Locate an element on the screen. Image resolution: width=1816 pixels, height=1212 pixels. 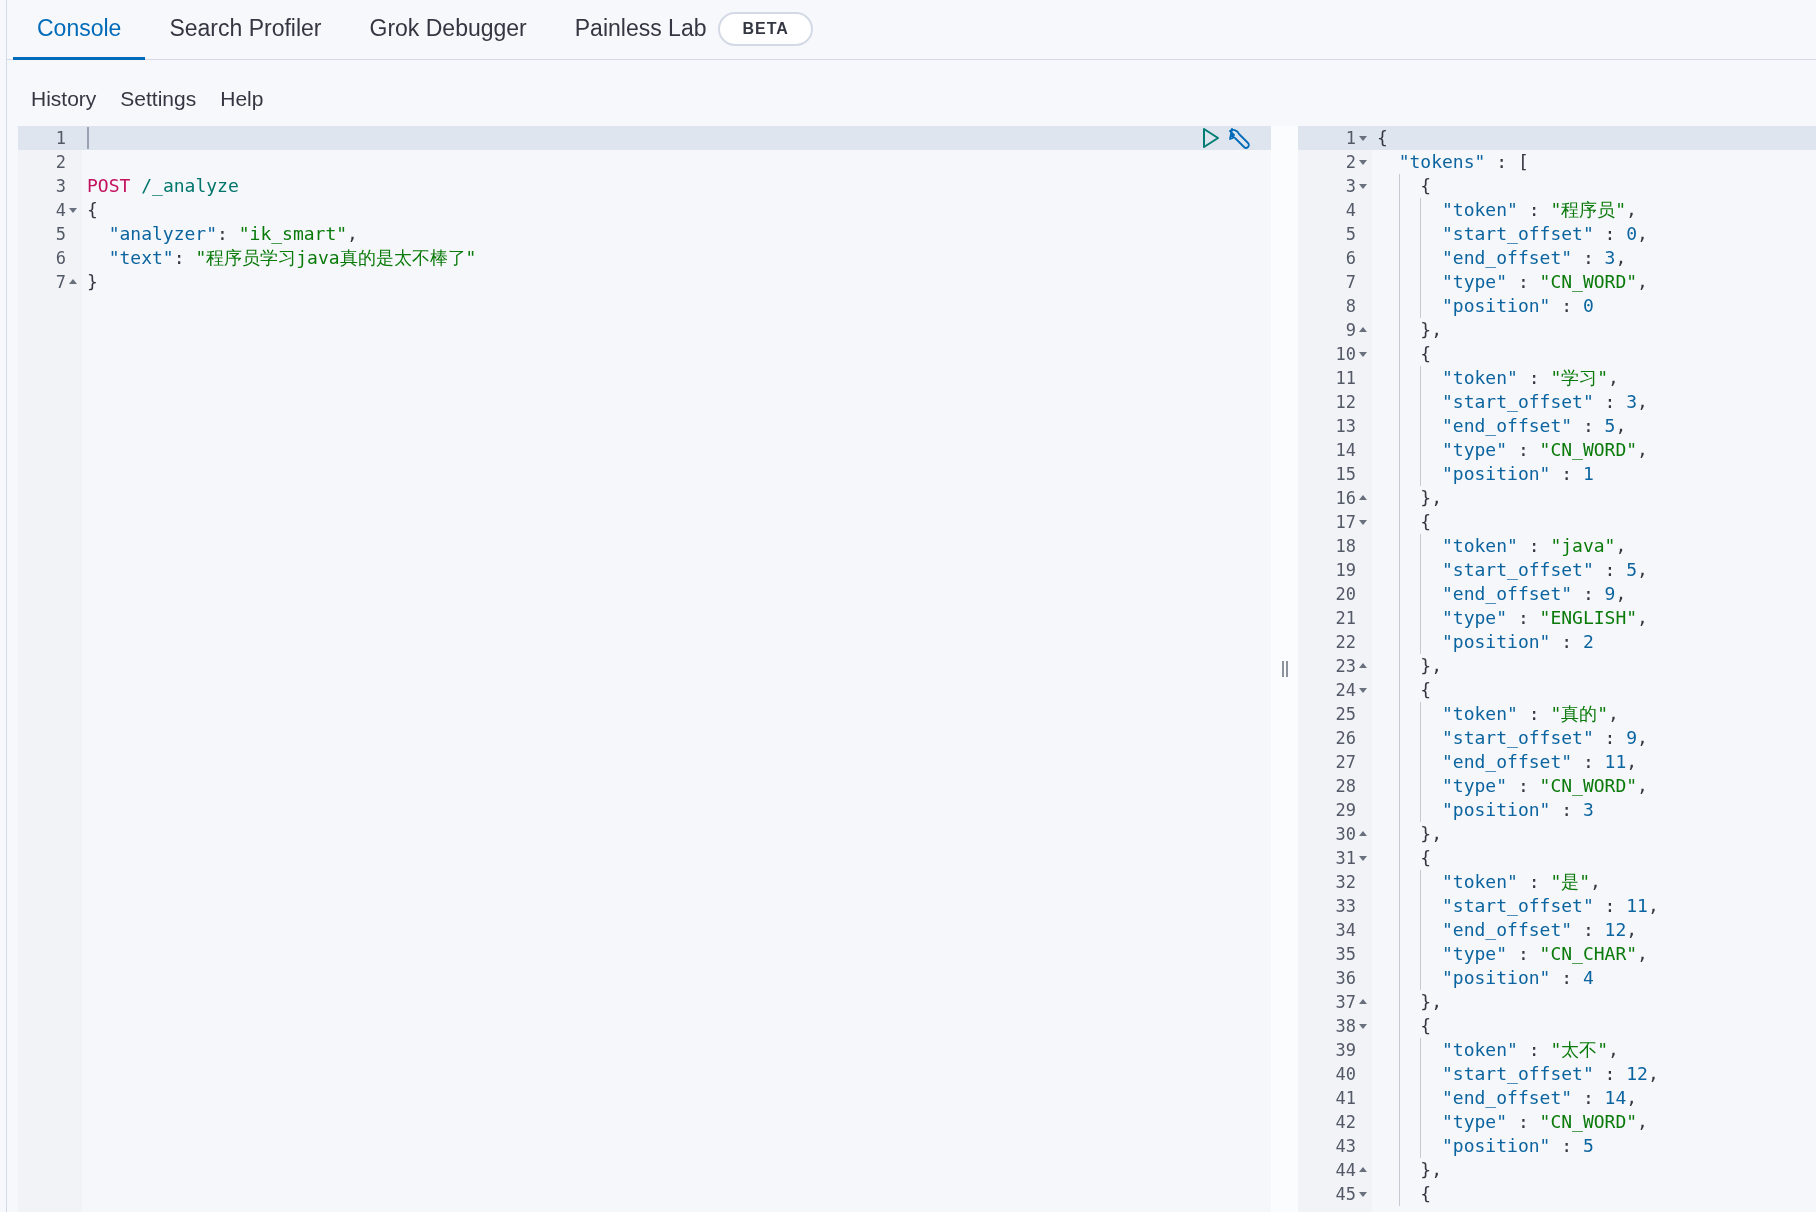
code-line: "text": "程序员学习java真的是太不棒了" is located at coordinates (292, 258).